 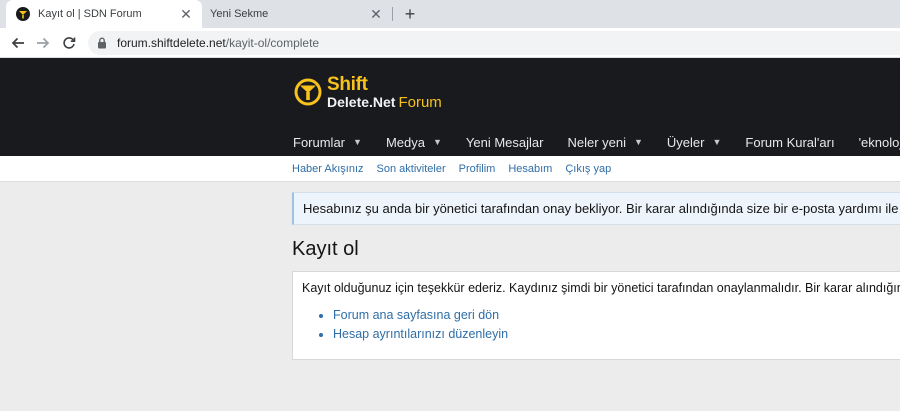 What do you see at coordinates (450, 14) in the screenshot?
I see `browser-tab-strip: Kayıt ol | SDN Forum ✕ Yeni Sekme ✕ +` at bounding box center [450, 14].